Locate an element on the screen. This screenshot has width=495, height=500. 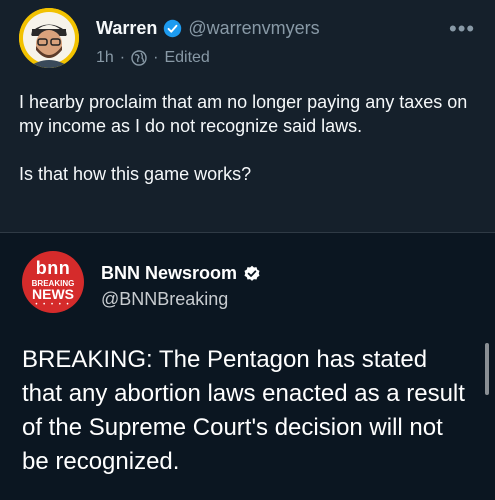
tweet-text-line: Is that how this game works? is located at coordinates (135, 174).